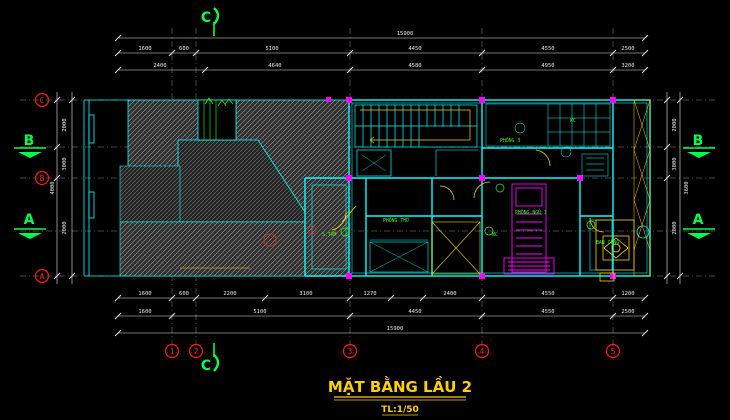 This screenshot has width=730, height=420. What do you see at coordinates (675, 163) in the screenshot?
I see `dim-right: 3000` at bounding box center [675, 163].